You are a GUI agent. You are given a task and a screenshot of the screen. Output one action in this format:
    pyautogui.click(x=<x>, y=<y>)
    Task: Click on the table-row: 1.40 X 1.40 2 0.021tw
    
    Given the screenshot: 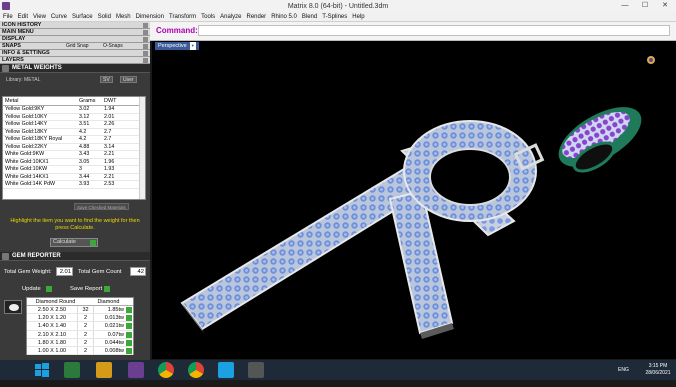 What is the action you would take?
    pyautogui.click(x=80, y=326)
    